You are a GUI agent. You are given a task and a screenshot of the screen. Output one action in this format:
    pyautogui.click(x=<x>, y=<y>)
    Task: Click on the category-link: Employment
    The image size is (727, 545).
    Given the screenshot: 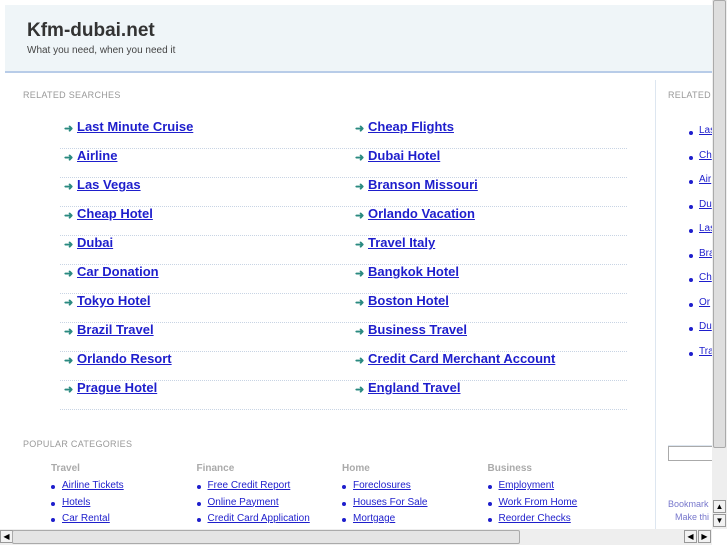 What is the action you would take?
    pyautogui.click(x=532, y=488)
    